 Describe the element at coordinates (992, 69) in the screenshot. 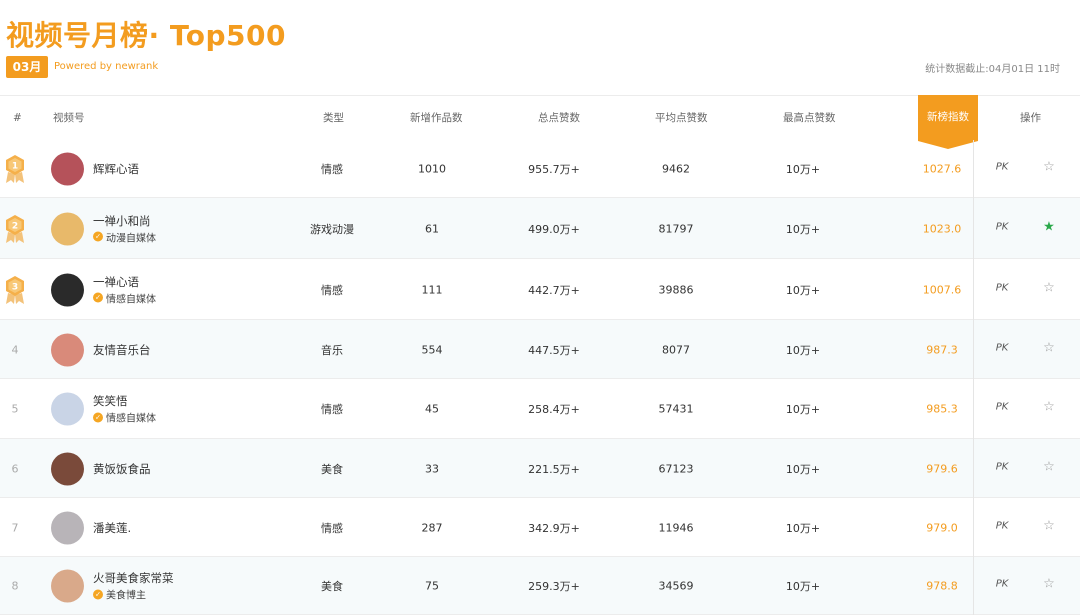

I see `stat-date: 统计数据截止:04月01日 11时` at that location.